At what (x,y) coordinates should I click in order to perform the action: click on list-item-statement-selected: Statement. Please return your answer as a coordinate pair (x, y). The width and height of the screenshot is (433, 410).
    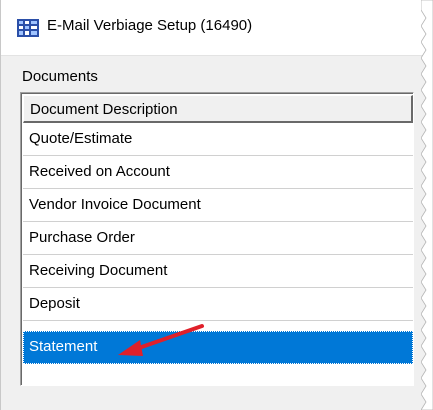
    Looking at the image, I should click on (218, 347).